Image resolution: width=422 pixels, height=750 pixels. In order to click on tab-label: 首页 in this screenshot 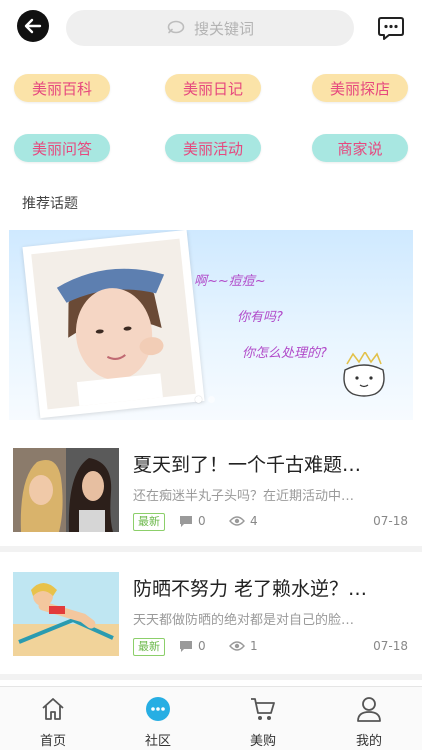, I will do `click(52, 741)`.